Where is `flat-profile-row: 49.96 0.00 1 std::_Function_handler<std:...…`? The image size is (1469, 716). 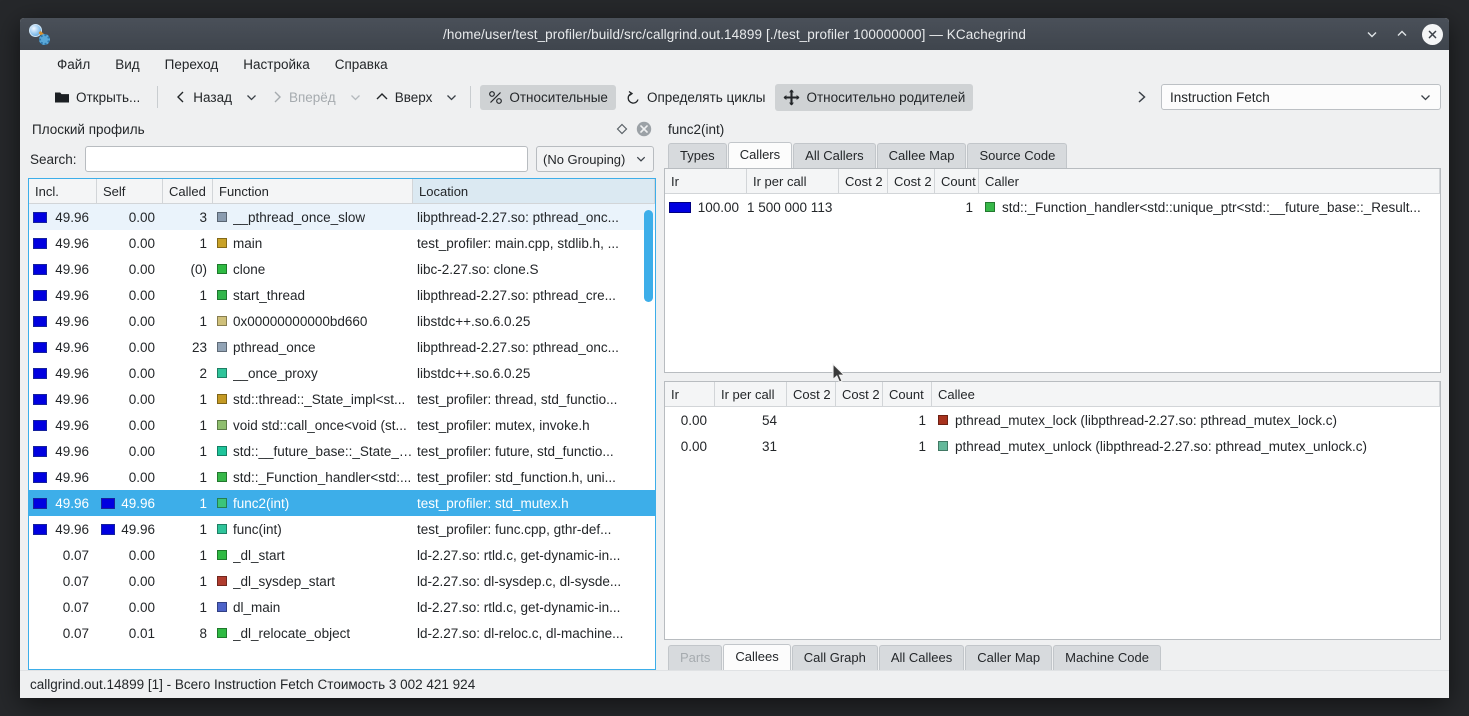 flat-profile-row: 49.96 0.00 1 std::_Function_handler<std:...… is located at coordinates (342, 477).